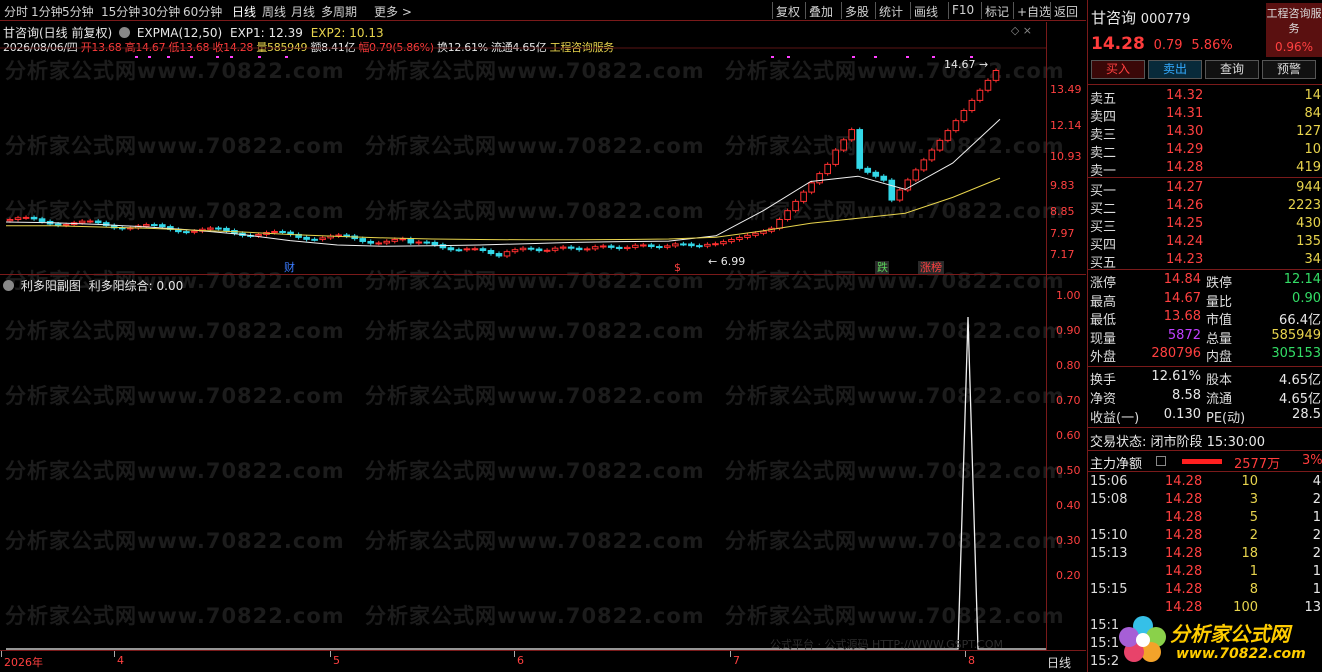  I want to click on period-tab-9: 多周期, so click(339, 11).